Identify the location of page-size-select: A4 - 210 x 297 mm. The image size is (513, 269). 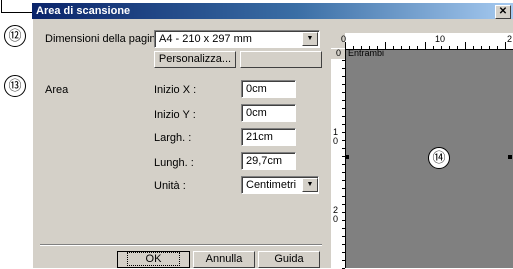
(237, 39).